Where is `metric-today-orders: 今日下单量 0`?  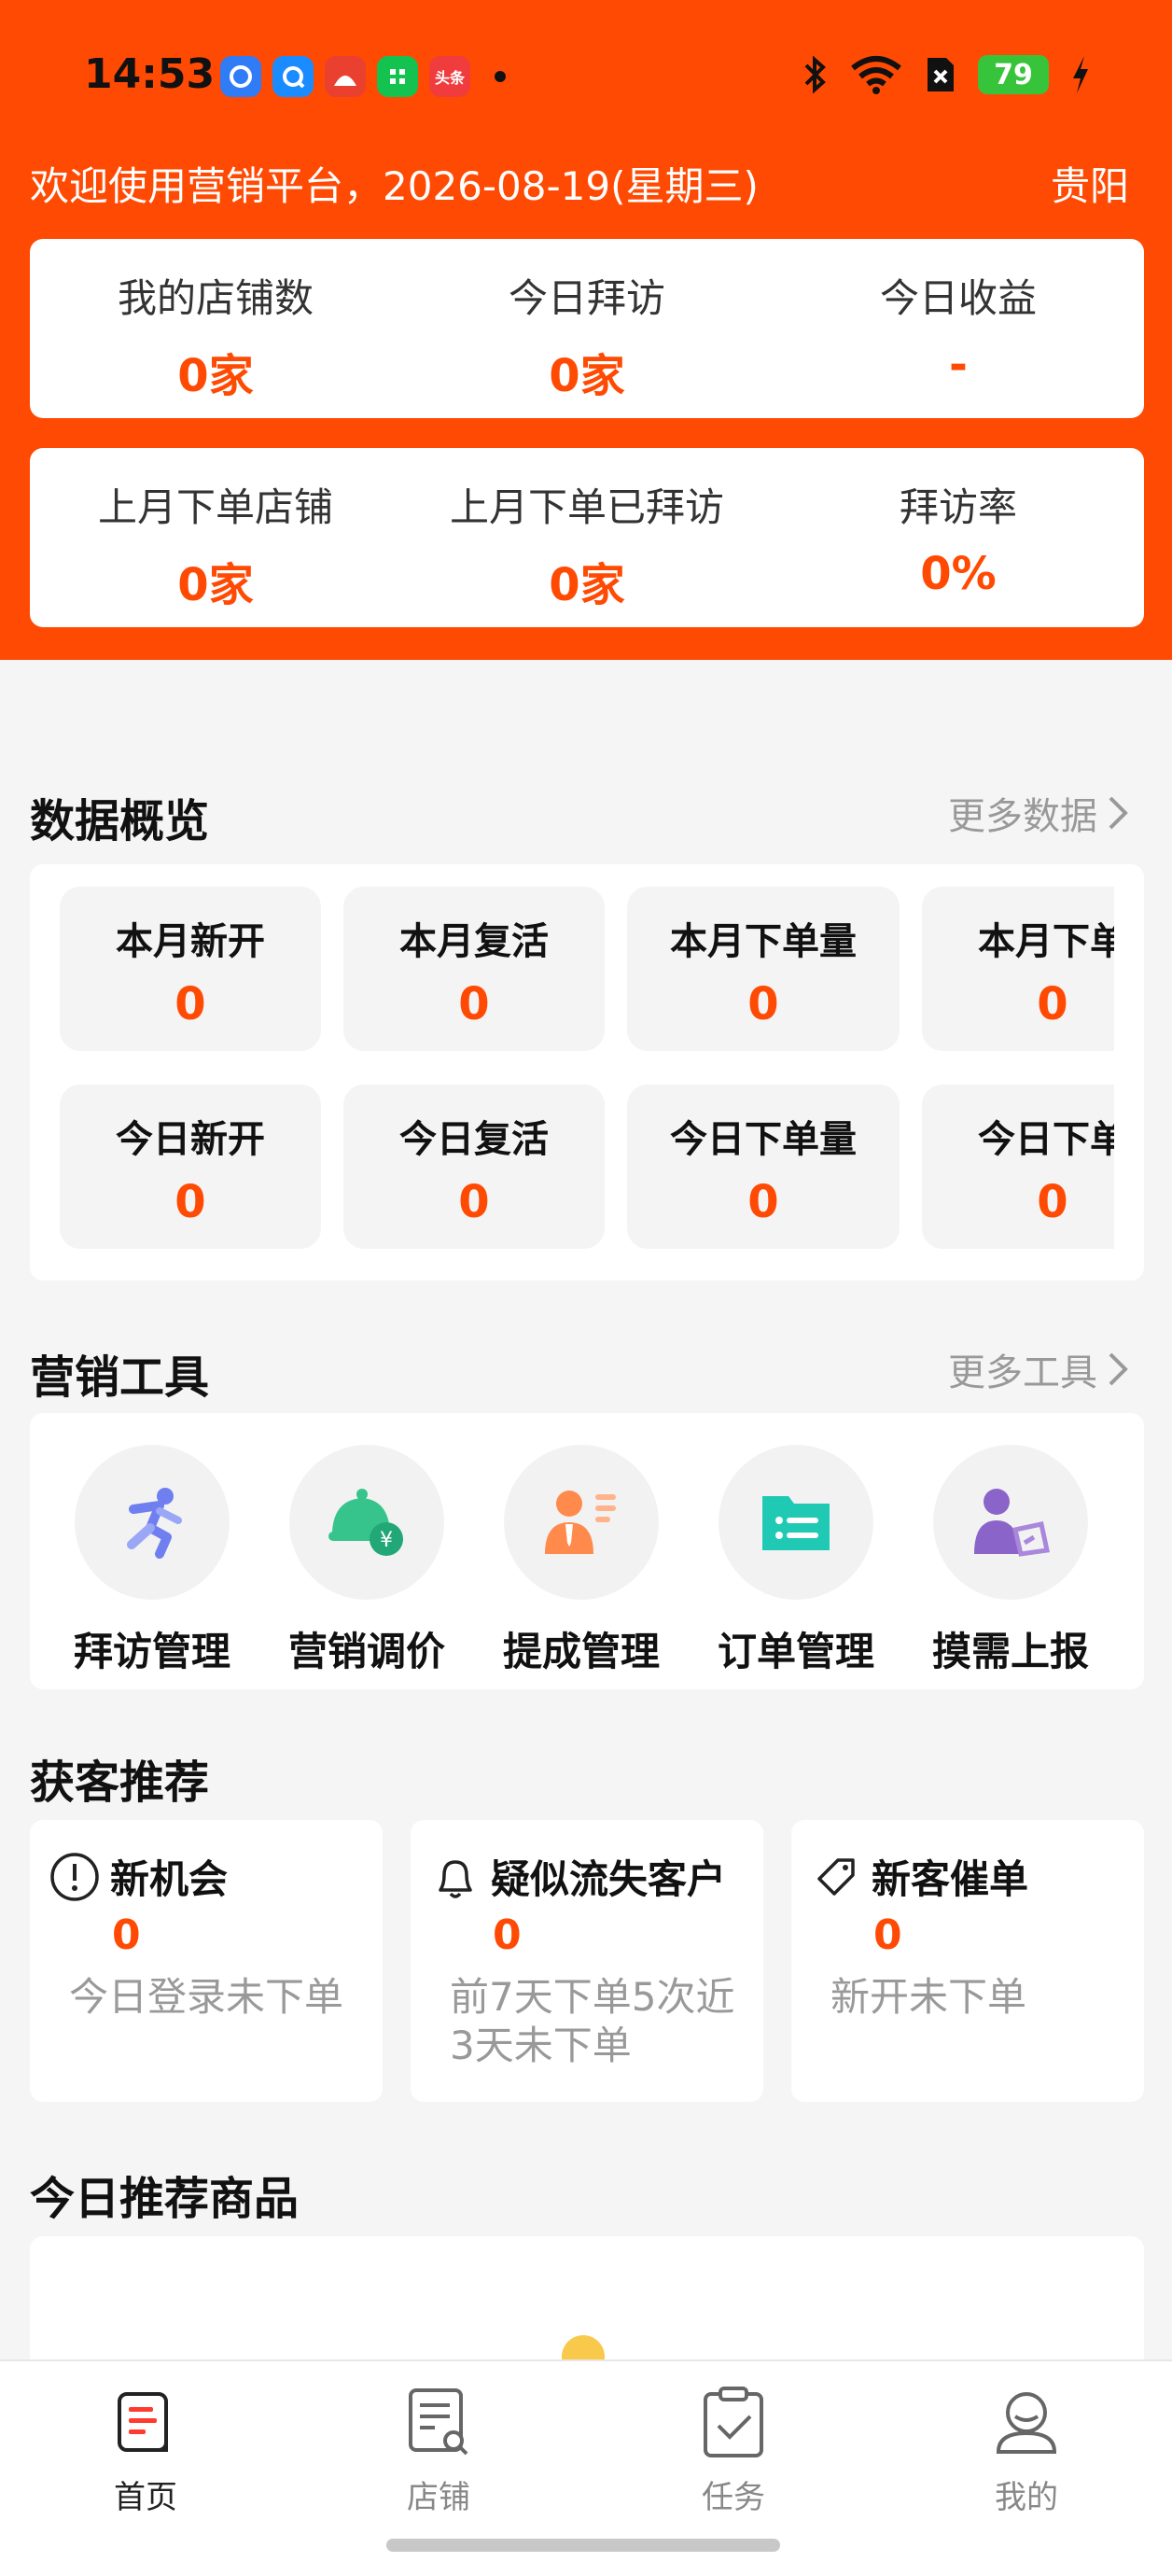 metric-today-orders: 今日下单量 0 is located at coordinates (763, 1167).